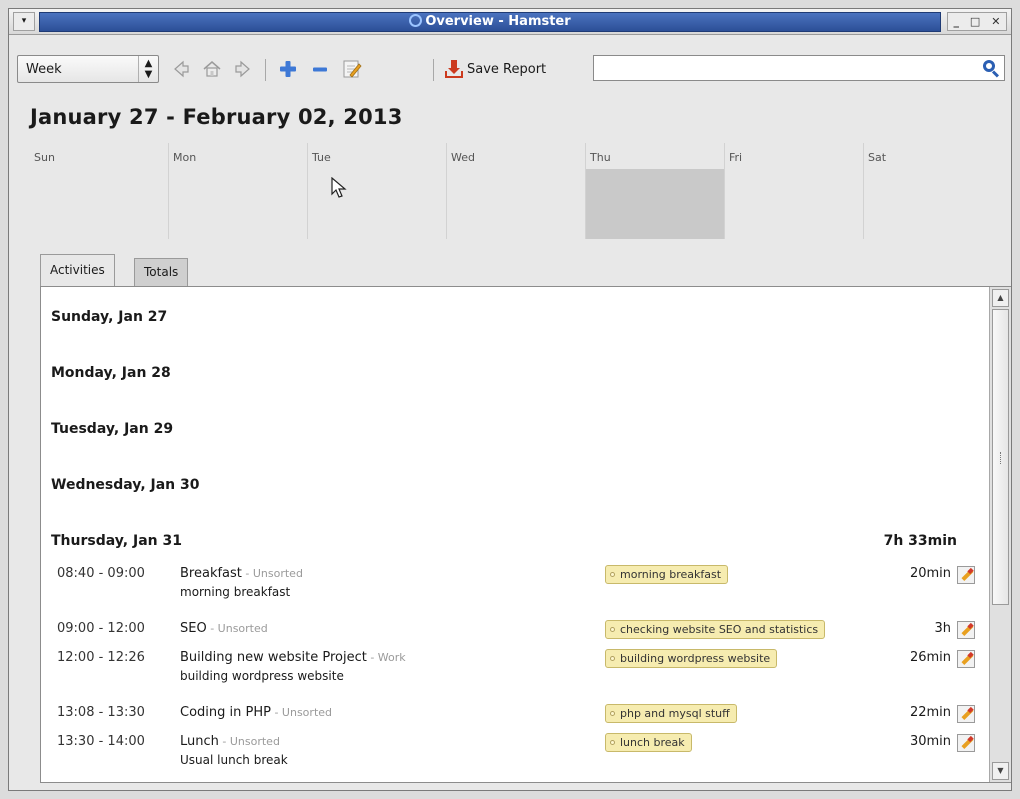 This screenshot has width=1020, height=799. I want to click on tab-totals: Totals, so click(161, 272).